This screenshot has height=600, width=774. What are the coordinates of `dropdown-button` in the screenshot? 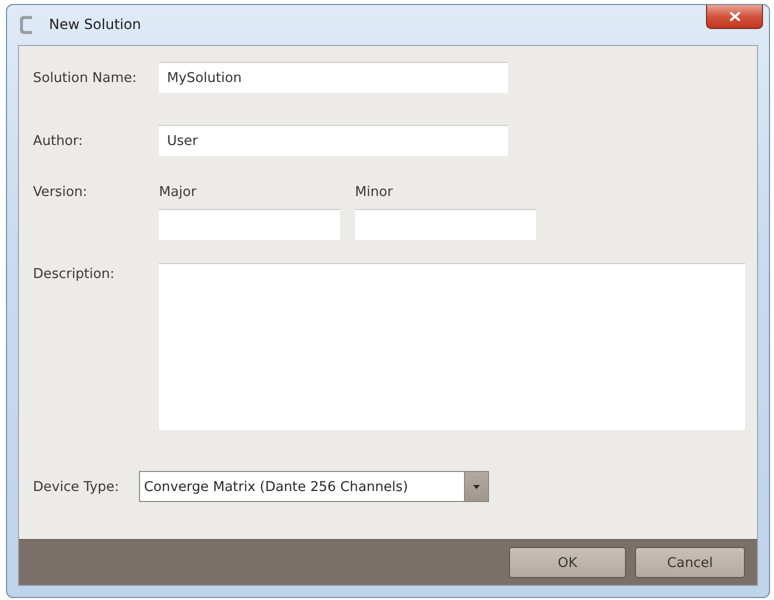 It's located at (476, 486).